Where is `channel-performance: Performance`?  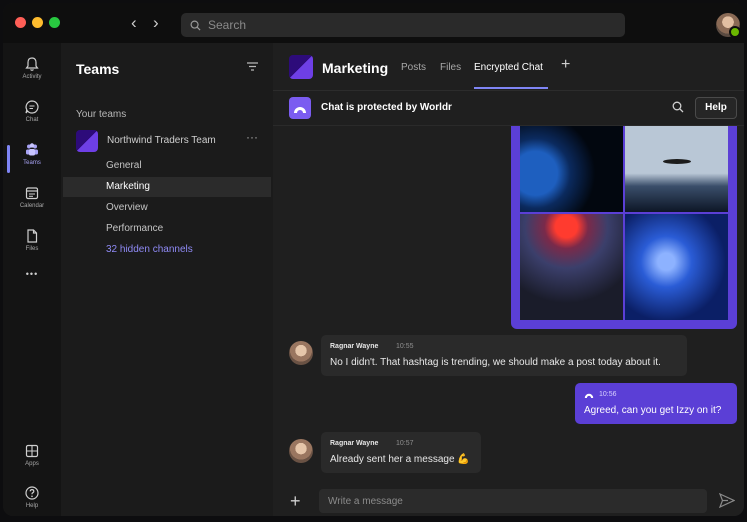
channel-performance: Performance is located at coordinates (167, 229).